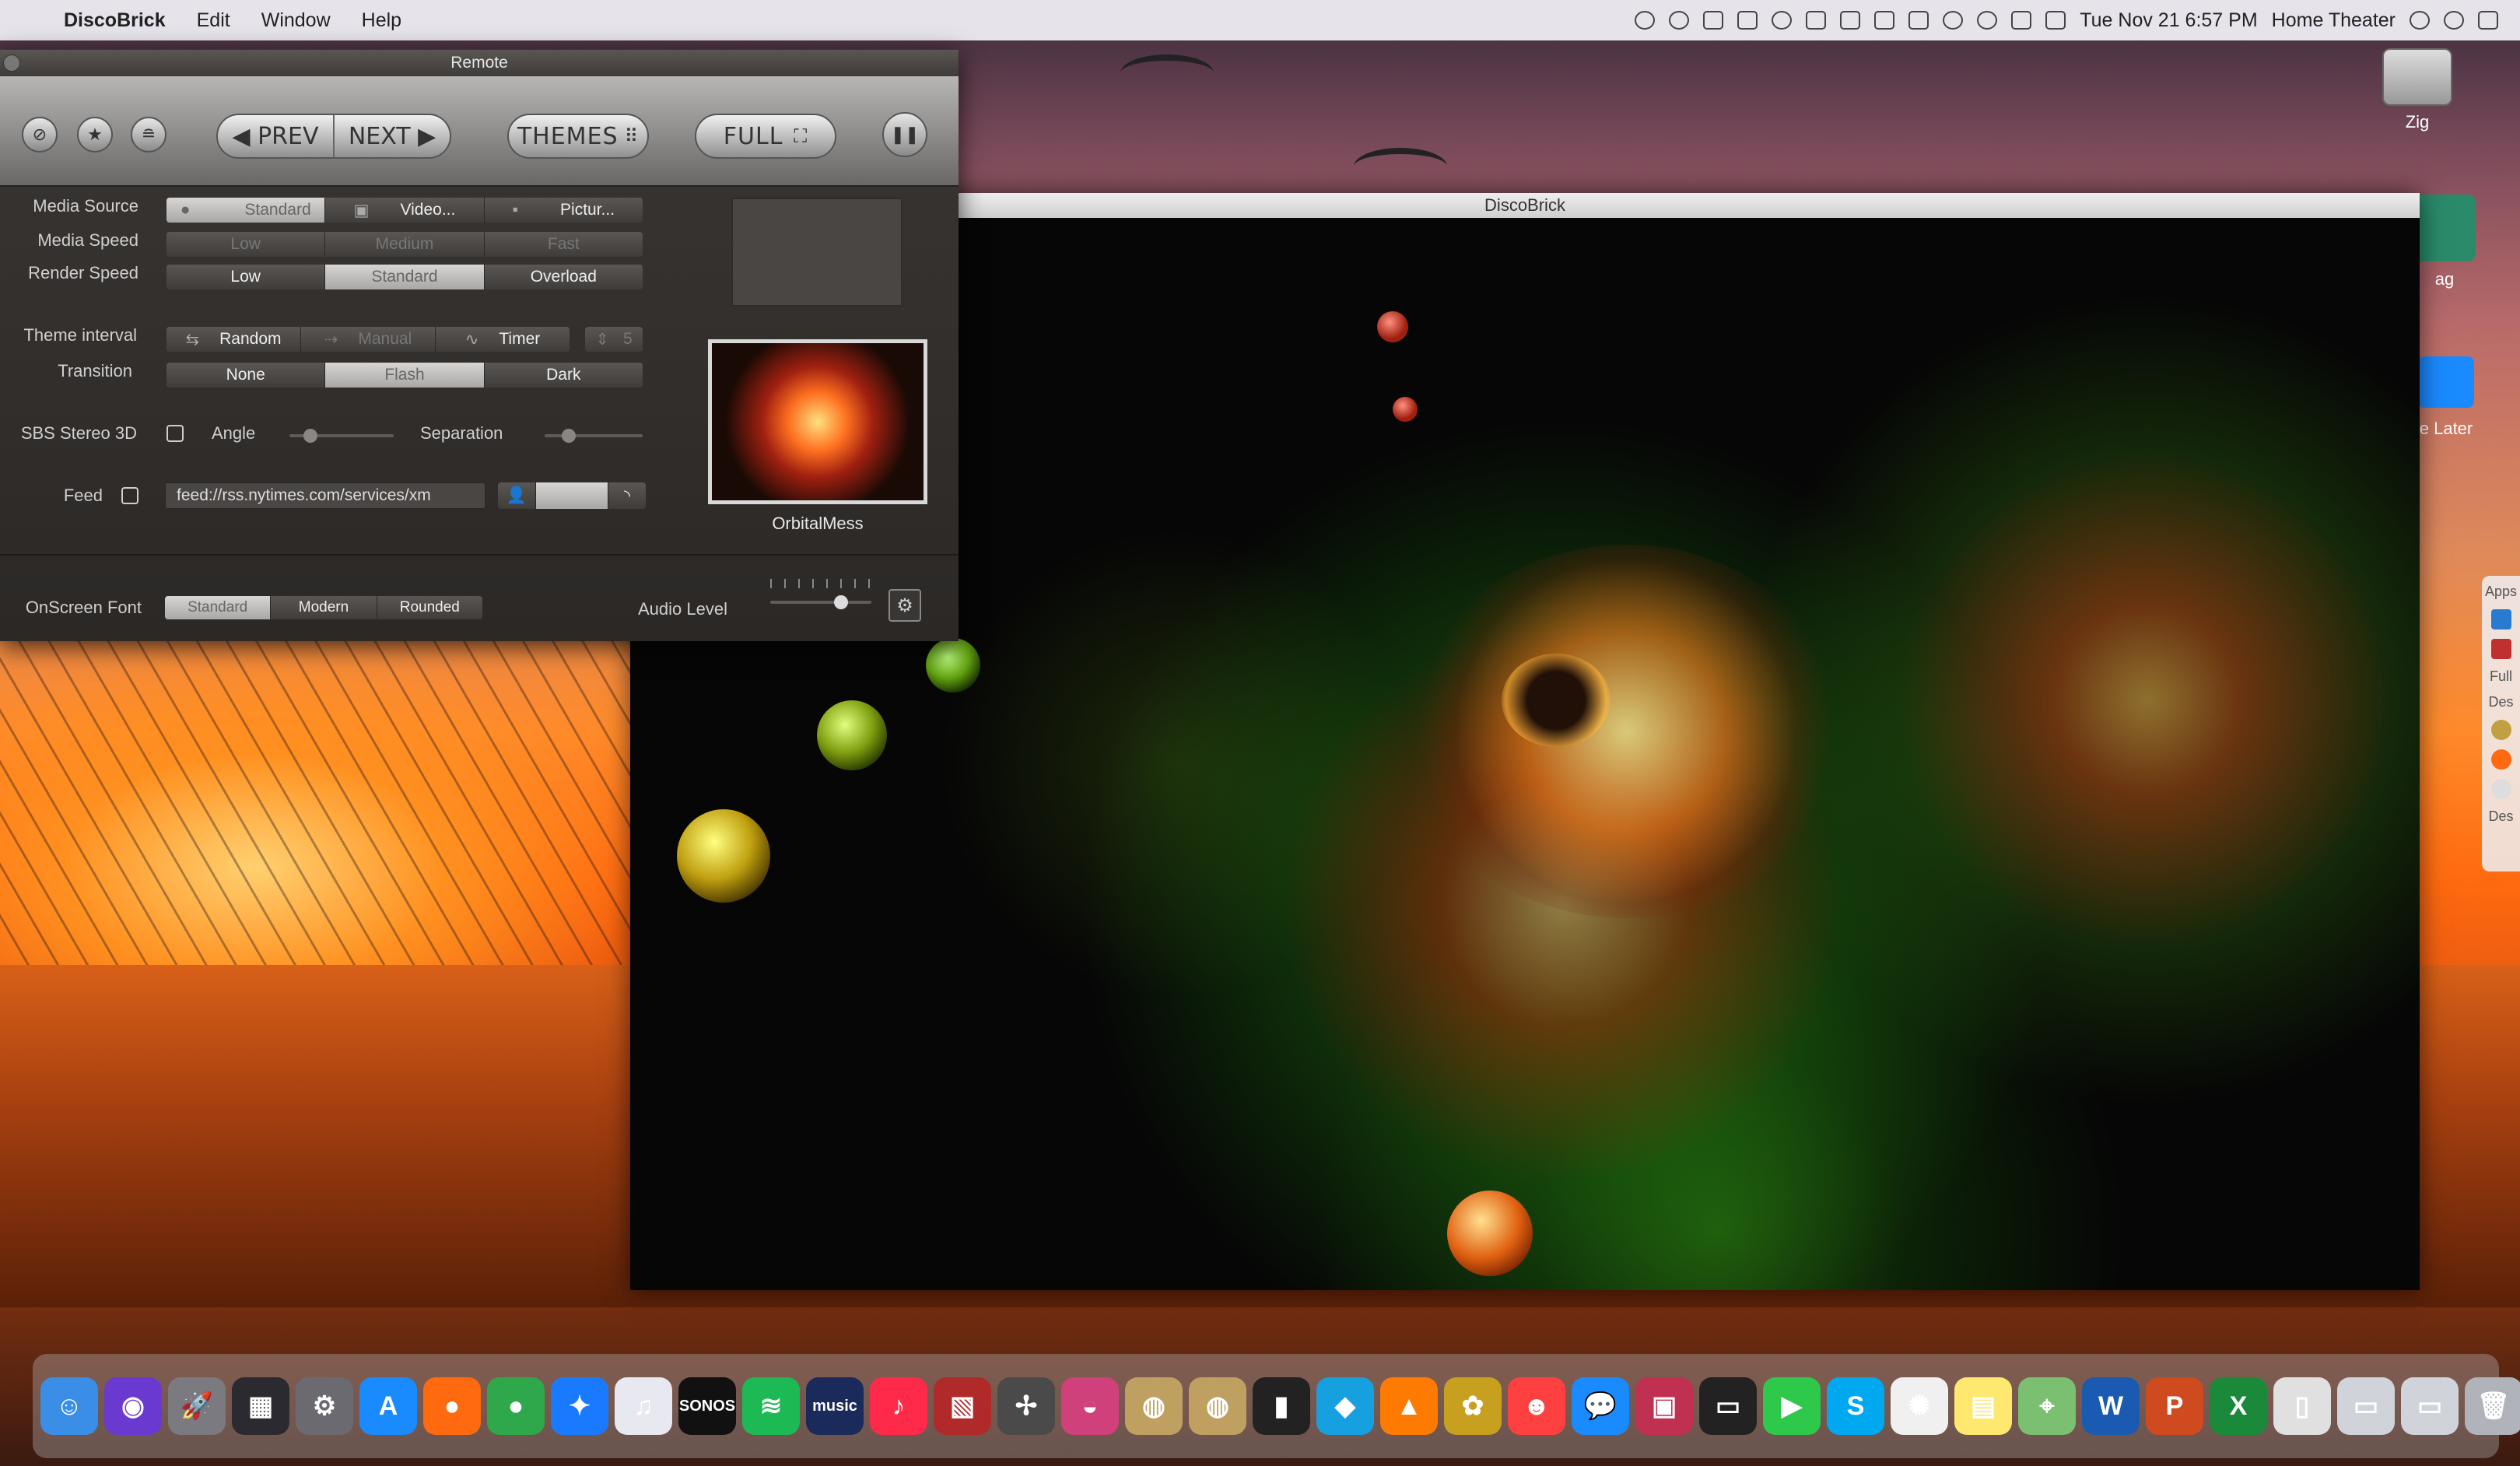  I want to click on user-menu: Home Theater, so click(2334, 20).